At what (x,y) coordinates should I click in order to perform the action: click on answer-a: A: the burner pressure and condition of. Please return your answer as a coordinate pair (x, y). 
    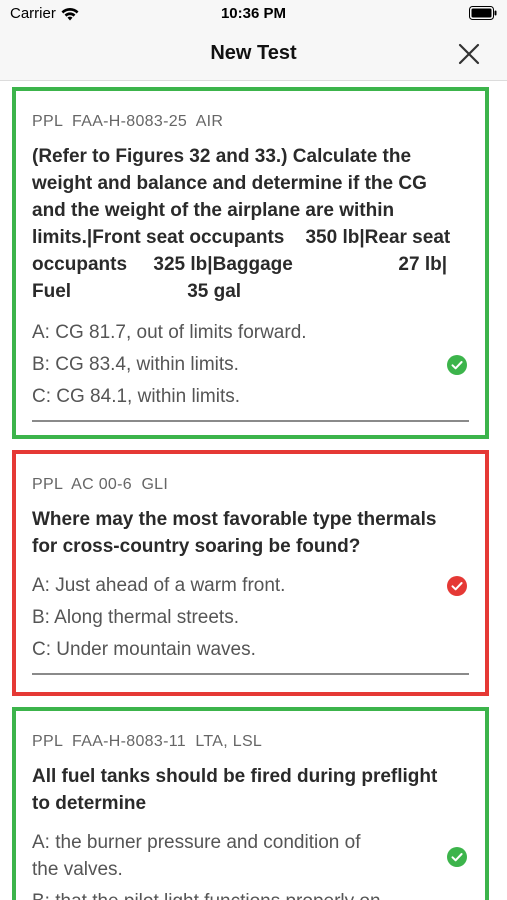
    Looking at the image, I should click on (232, 842).